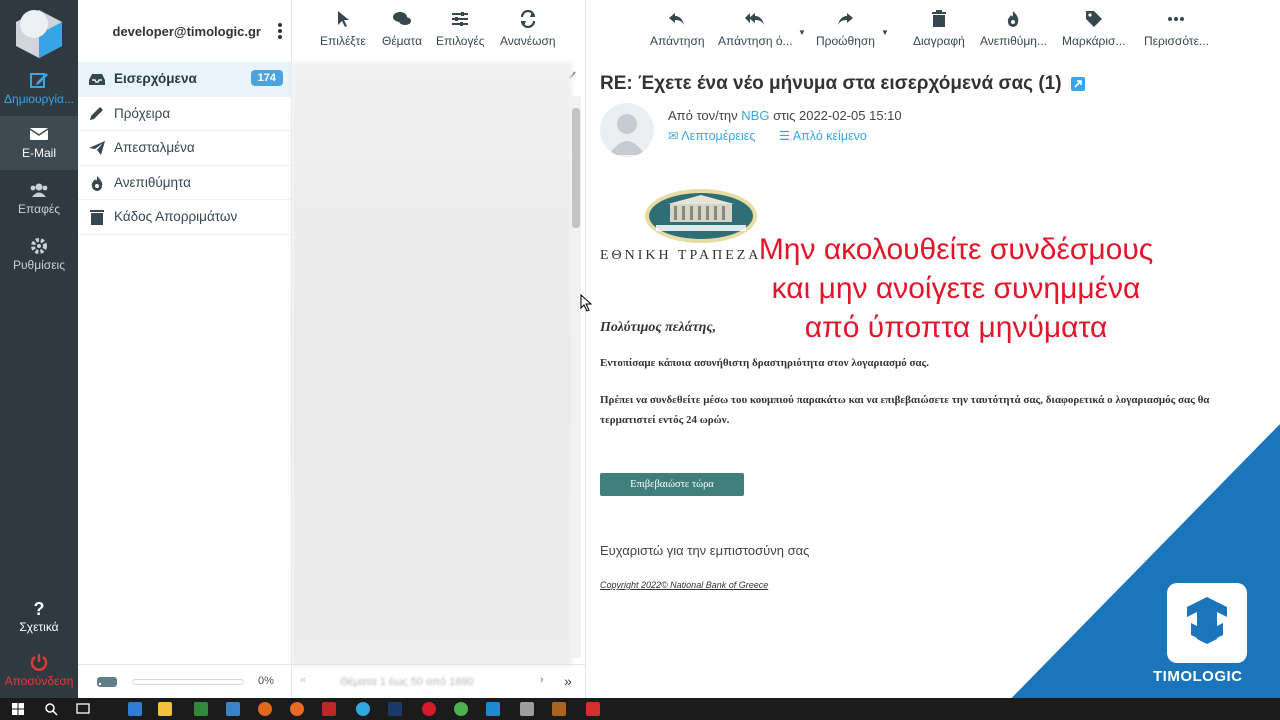  I want to click on scrollbar-thumb, so click(576, 168).